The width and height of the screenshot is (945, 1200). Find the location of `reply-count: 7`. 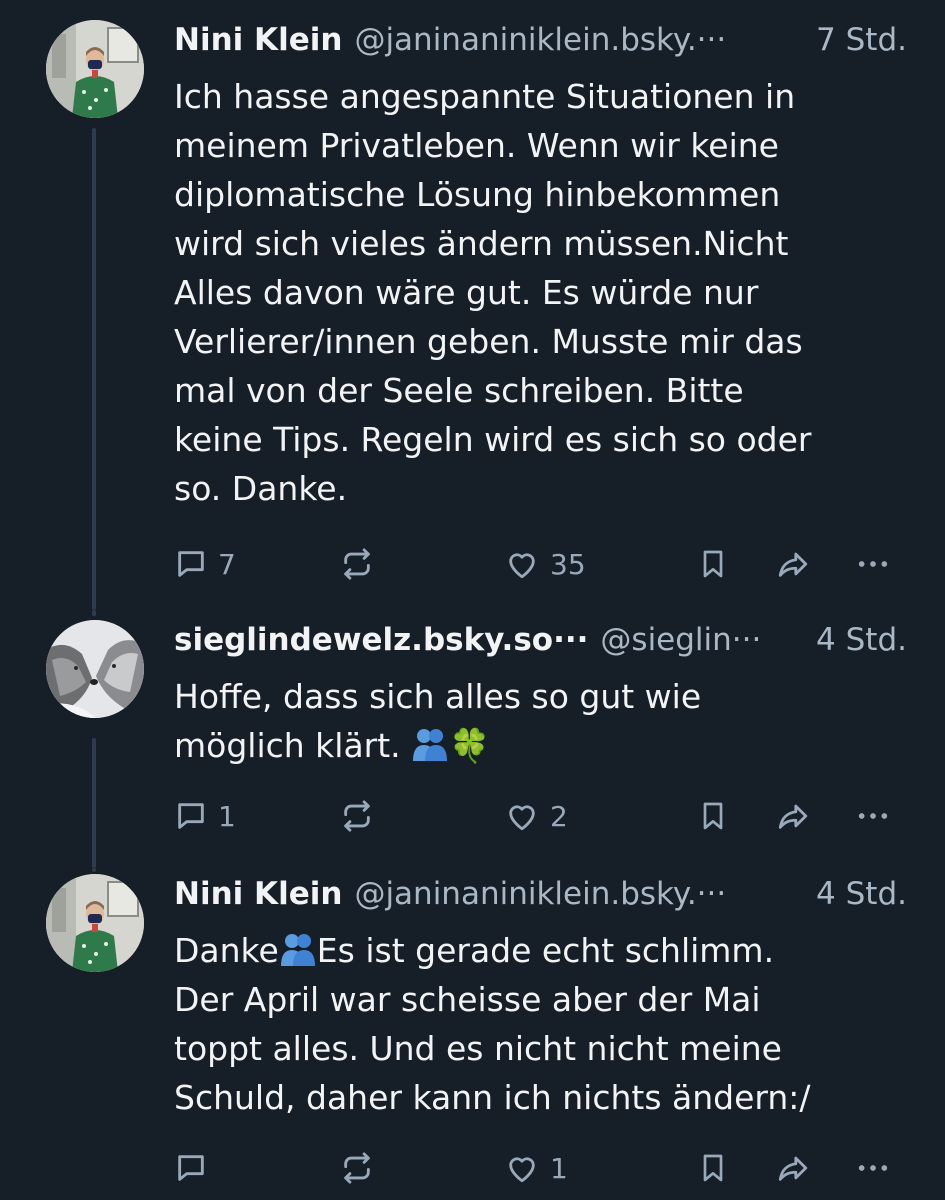

reply-count: 7 is located at coordinates (227, 564).